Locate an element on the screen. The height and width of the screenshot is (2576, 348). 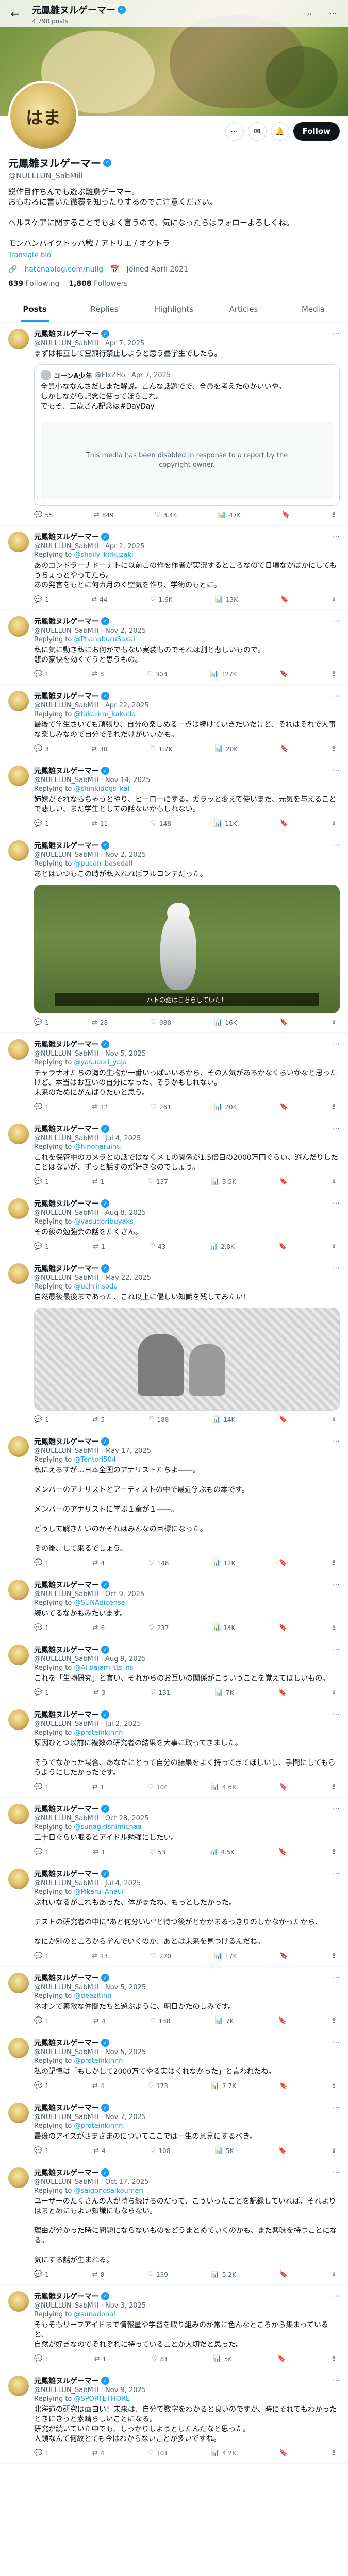
repost-button: ⇄ 849 is located at coordinates (104, 515).